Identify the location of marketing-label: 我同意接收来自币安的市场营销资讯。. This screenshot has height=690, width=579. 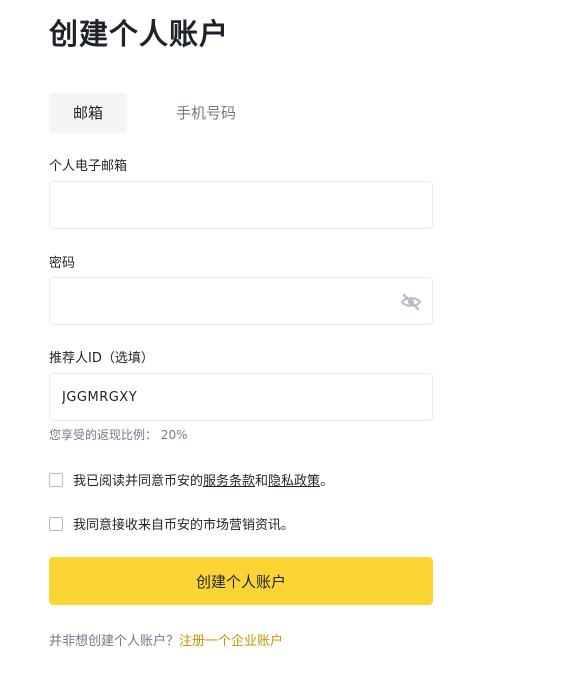
(184, 525).